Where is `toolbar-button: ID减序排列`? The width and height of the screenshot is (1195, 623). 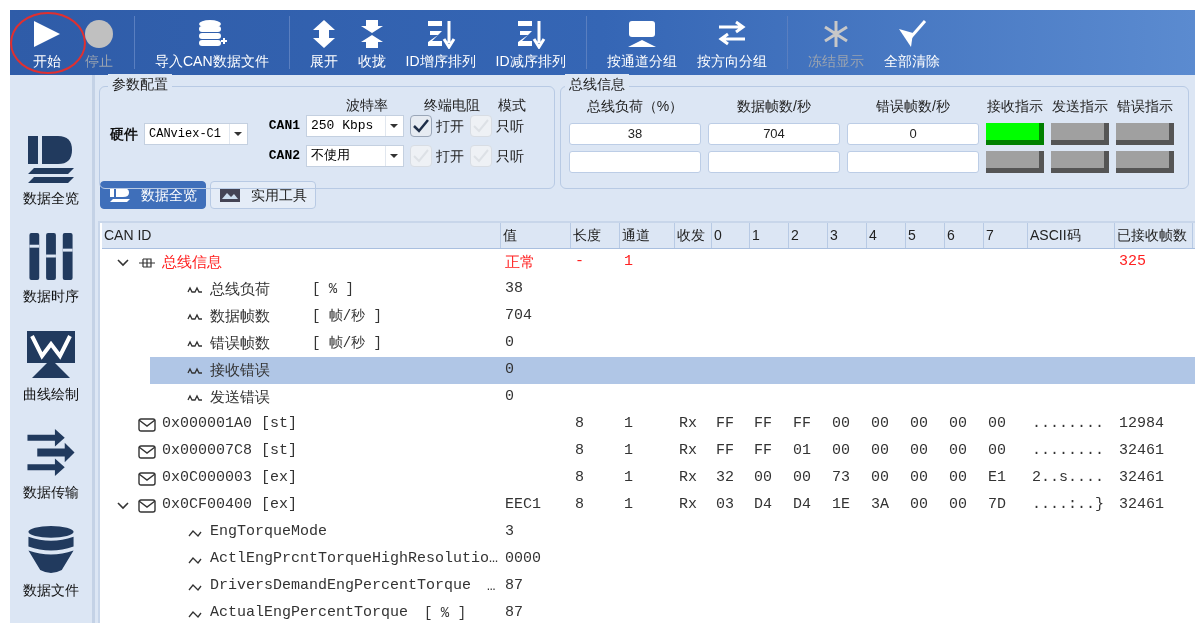 toolbar-button: ID减序排列 is located at coordinates (530, 42).